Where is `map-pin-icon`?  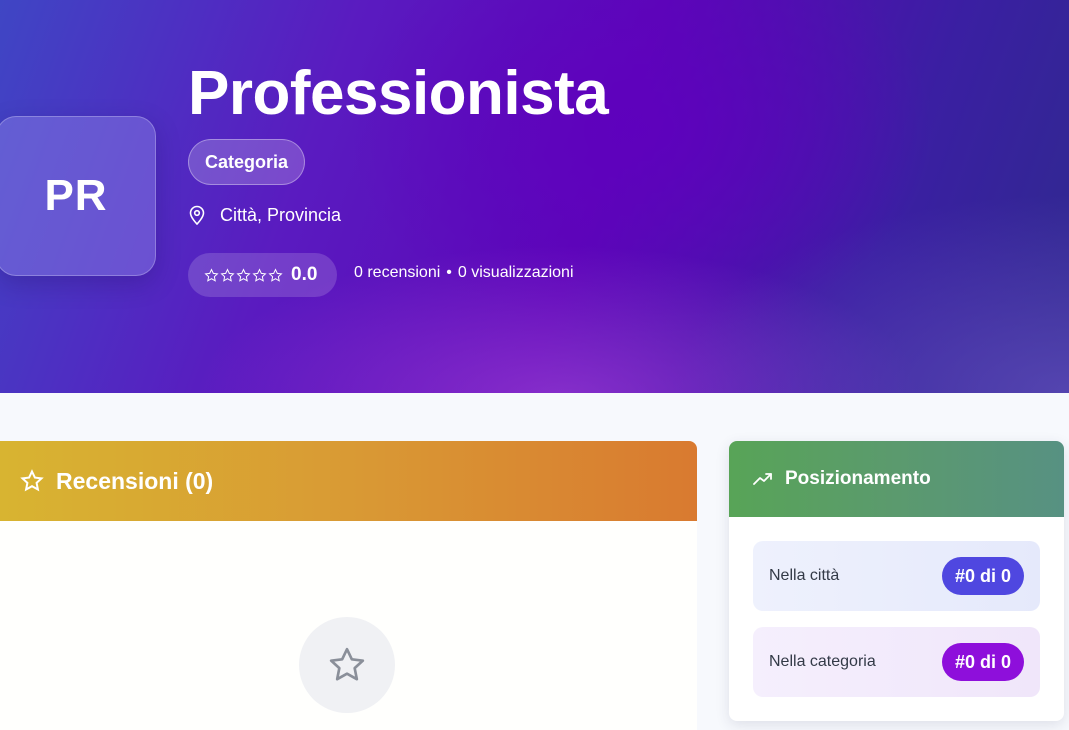 map-pin-icon is located at coordinates (197, 215).